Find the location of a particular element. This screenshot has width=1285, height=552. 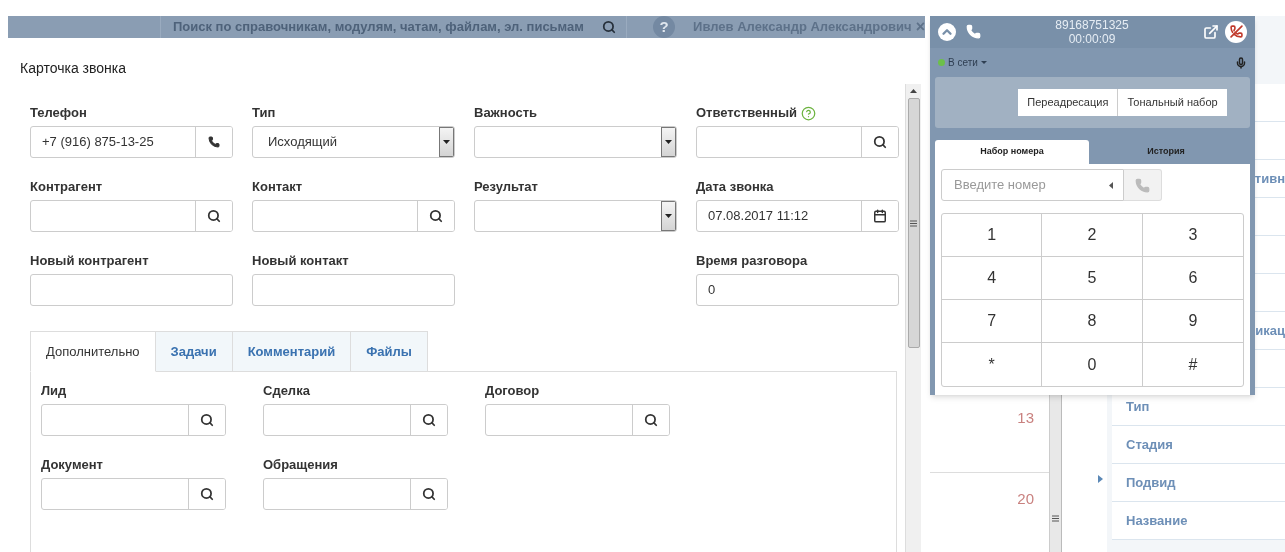

field-label: Обращения is located at coordinates (300, 465).